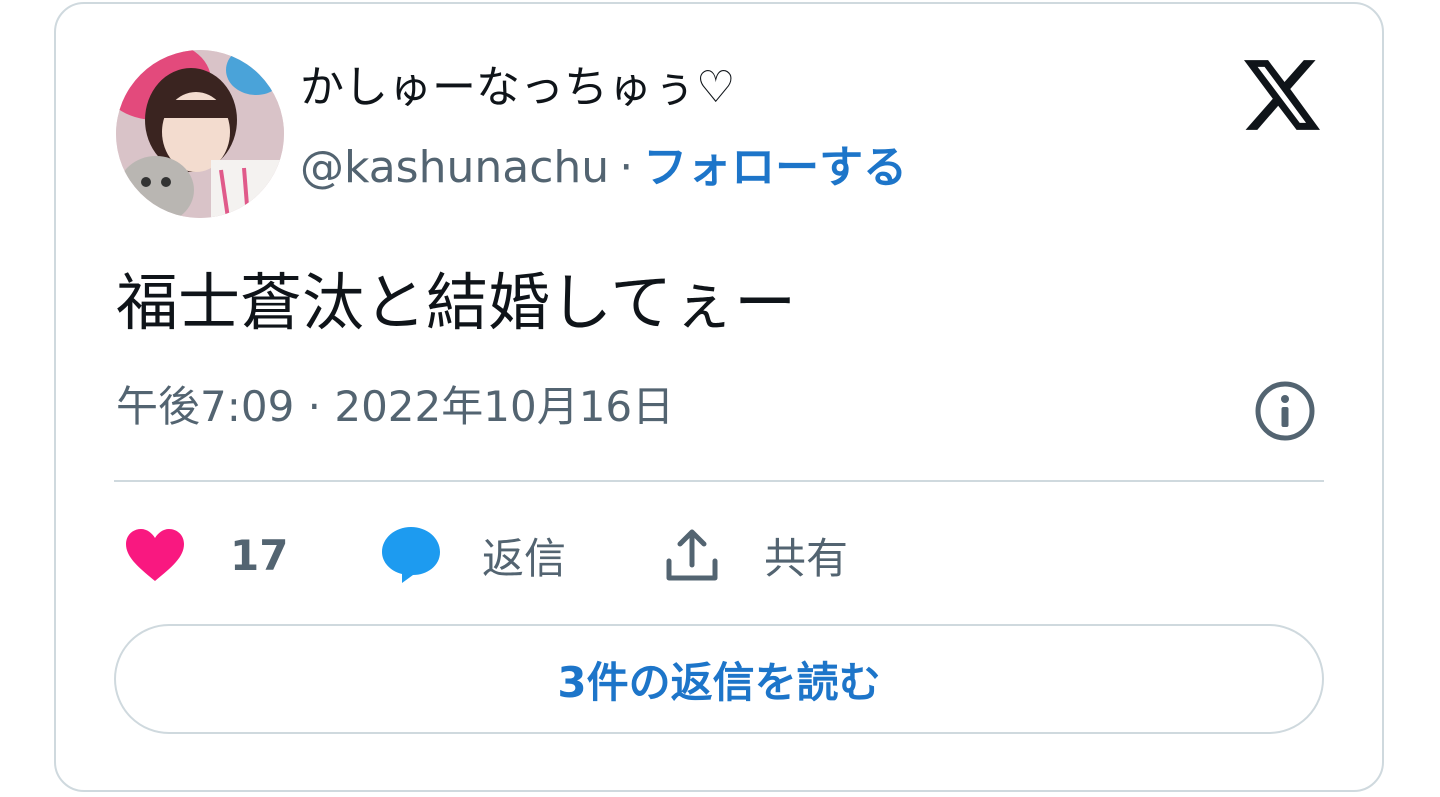 The width and height of the screenshot is (1440, 797). What do you see at coordinates (395, 406) in the screenshot?
I see `tweet-timestamp: 午後7:09 · 2022年10月16日` at bounding box center [395, 406].